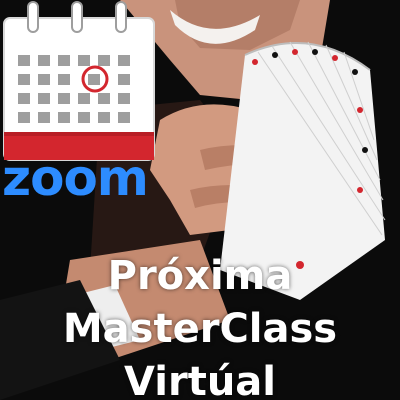 This screenshot has height=400, width=400. I want to click on zoom-logo: zoom, so click(75, 178).